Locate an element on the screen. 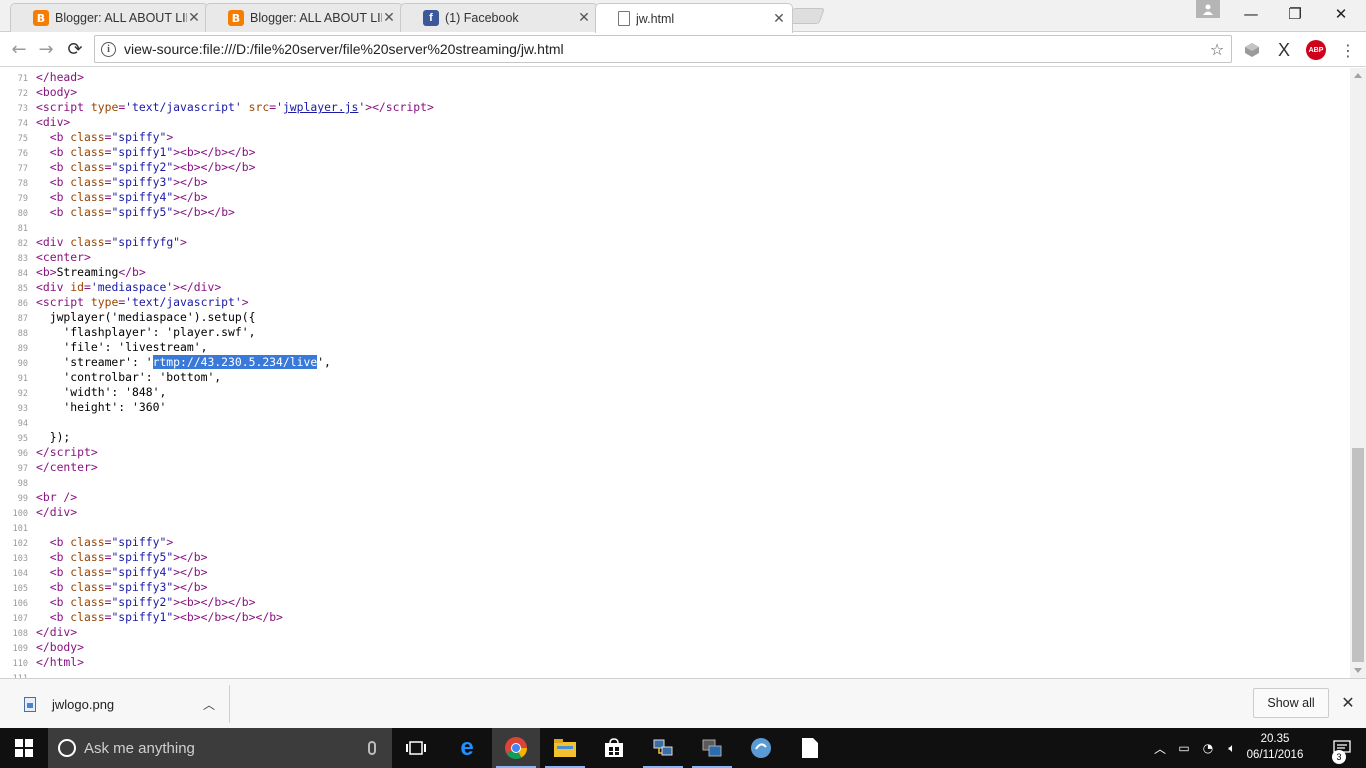 Image resolution: width=1366 pixels, height=768 pixels. extension-cube-icon is located at coordinates (1252, 50).